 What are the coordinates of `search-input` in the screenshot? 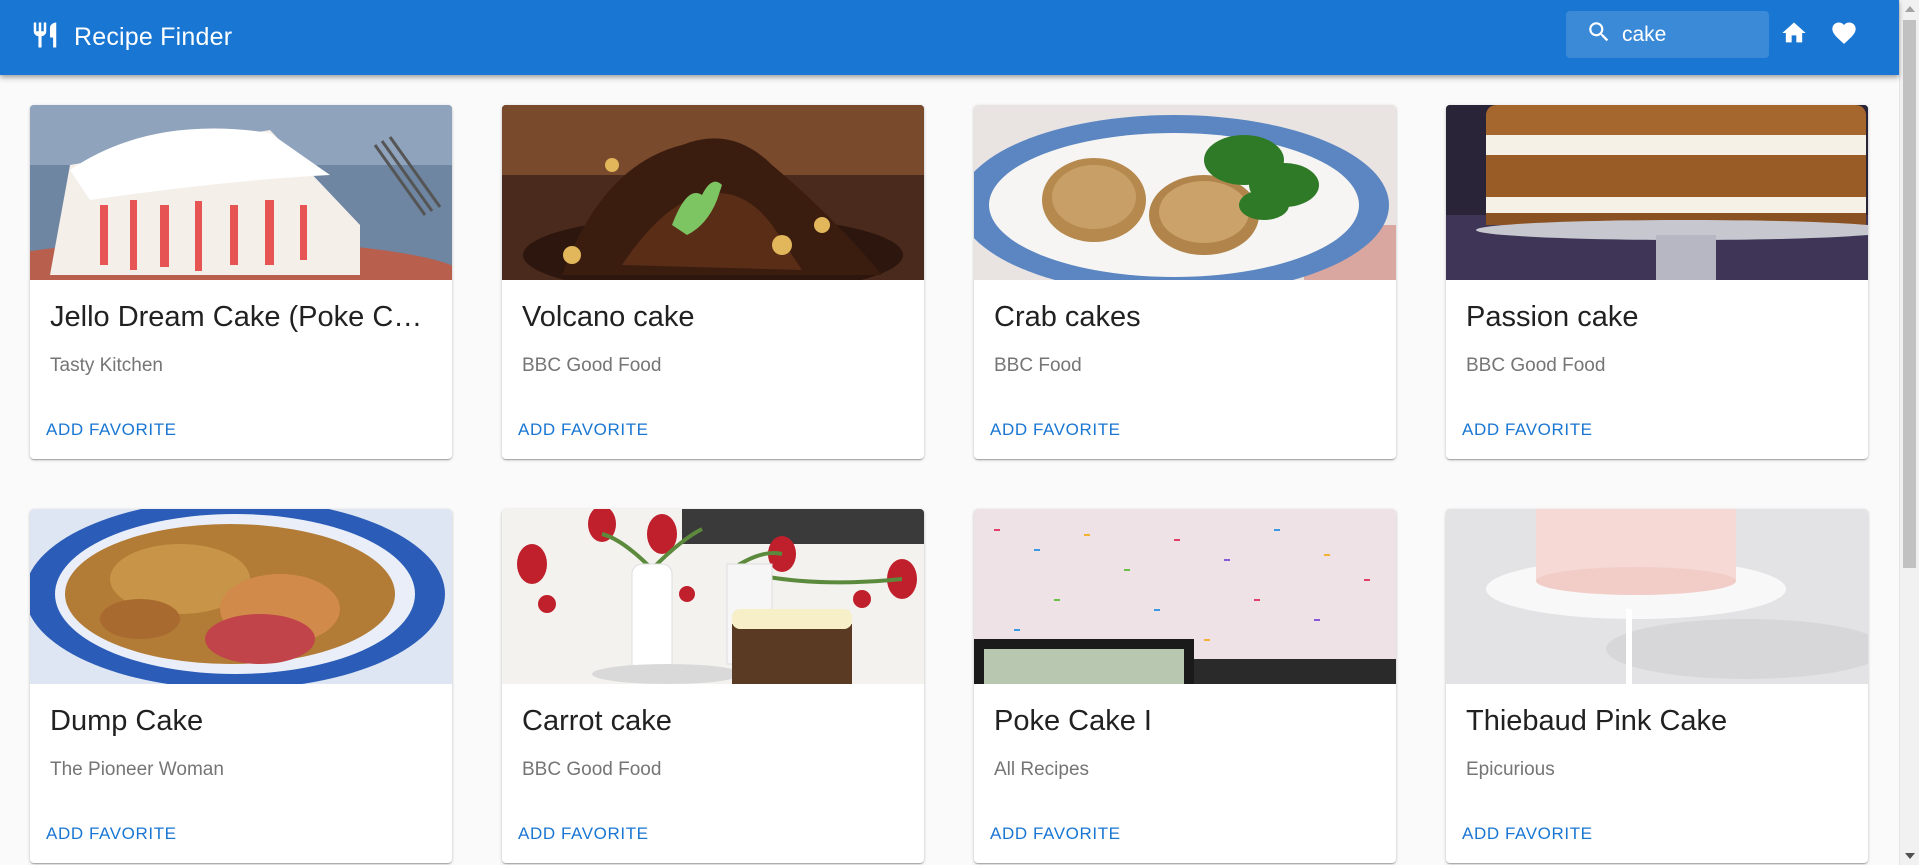 It's located at (1687, 34).